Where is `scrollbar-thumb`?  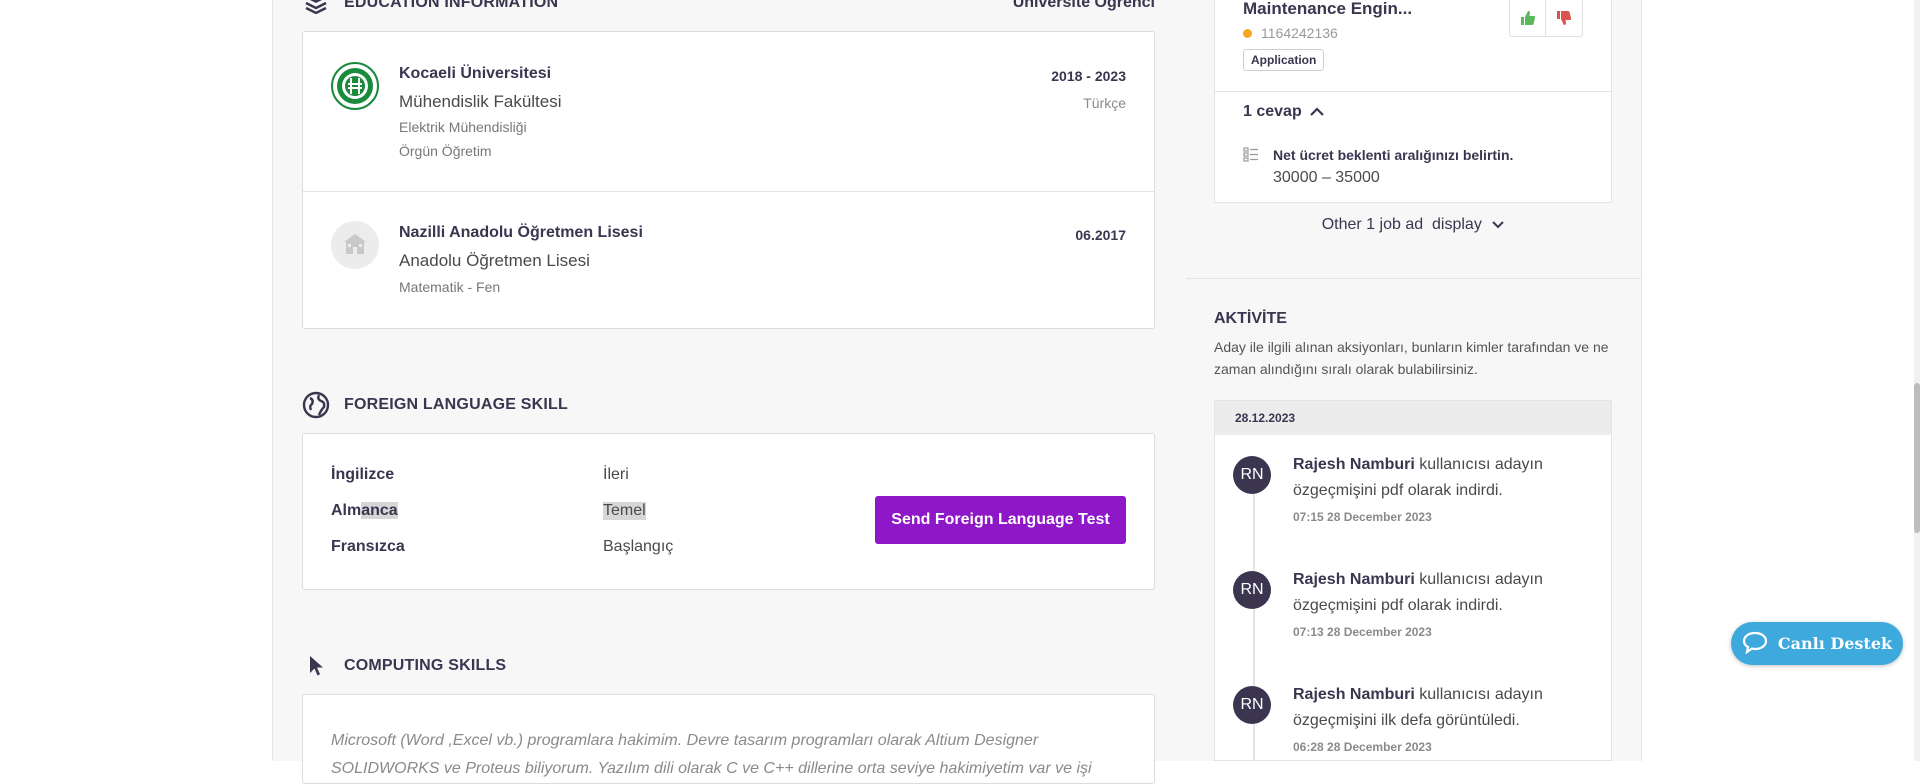
scrollbar-thumb is located at coordinates (1917, 458).